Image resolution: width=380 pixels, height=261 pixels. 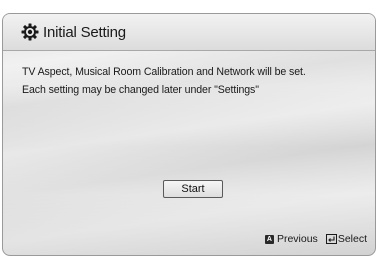 What do you see at coordinates (193, 189) in the screenshot?
I see `start-button: Start` at bounding box center [193, 189].